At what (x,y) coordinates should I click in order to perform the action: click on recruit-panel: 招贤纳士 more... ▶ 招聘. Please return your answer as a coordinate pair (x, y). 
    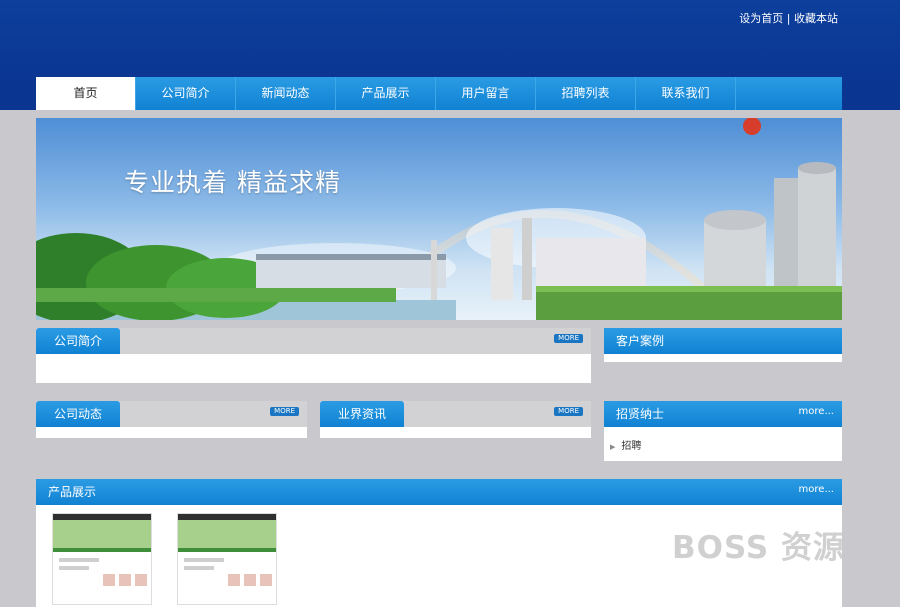
    Looking at the image, I should click on (723, 431).